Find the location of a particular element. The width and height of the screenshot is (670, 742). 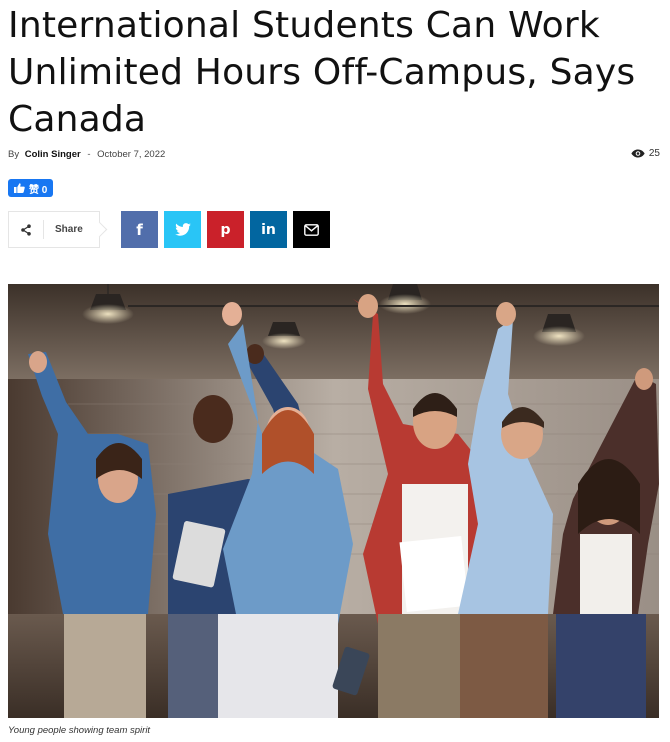

article-meta: By Colin Singer - October 7, 2022 is located at coordinates (86, 154).